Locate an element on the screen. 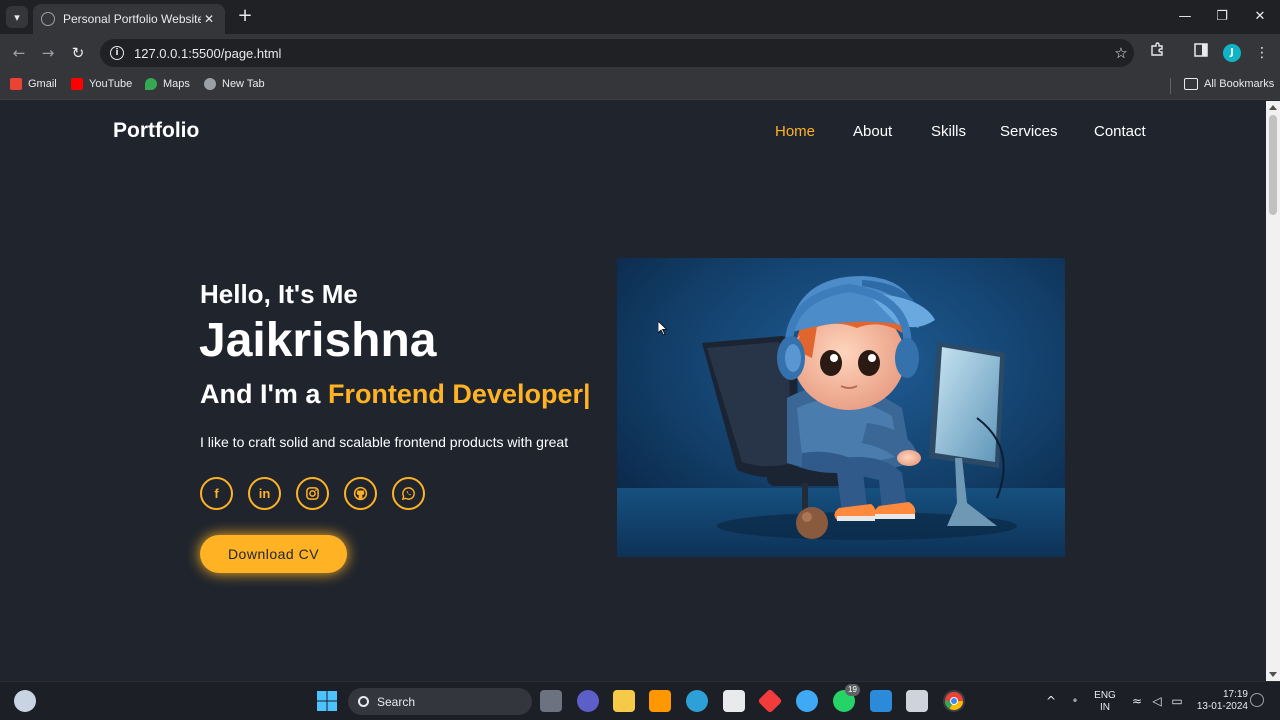  scroll-up-arrow-icon is located at coordinates (1273, 107).